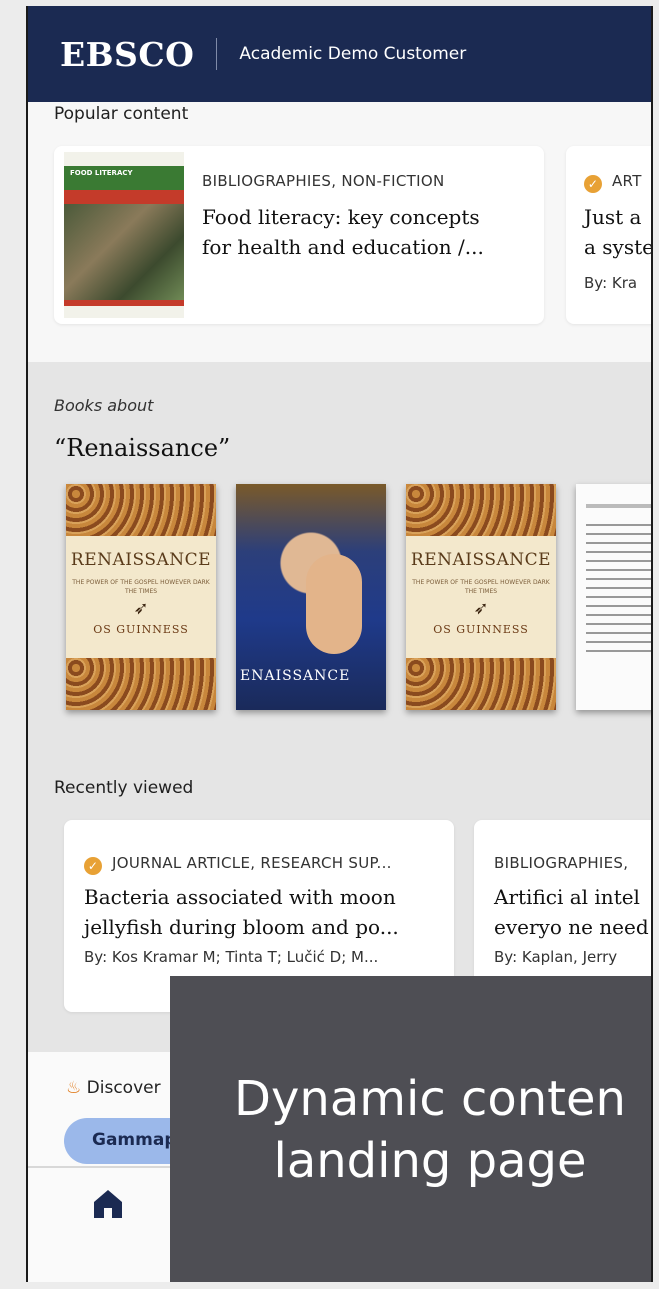 This screenshot has height=1289, width=659. I want to click on card-kicker: BIBLIOGRAPHIES, NON-FICTION, so click(323, 181).